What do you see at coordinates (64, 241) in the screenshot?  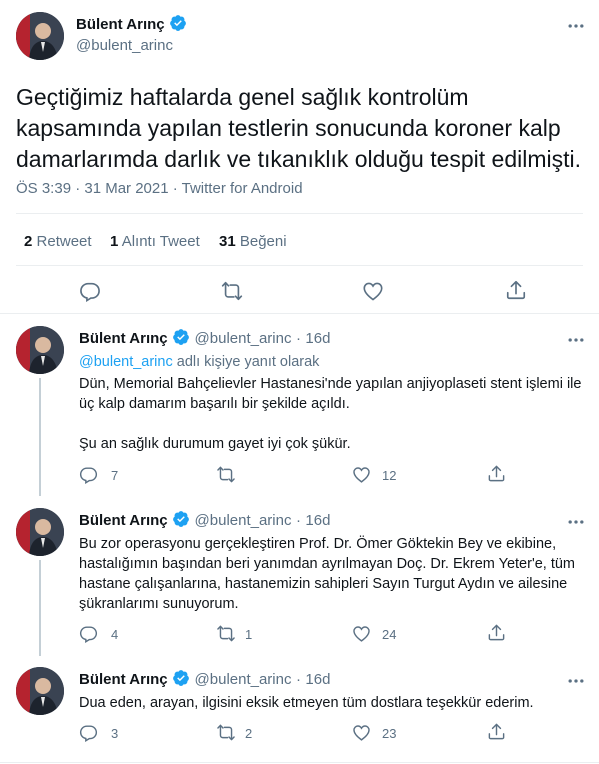 I see `retweet-label: Retweet` at bounding box center [64, 241].